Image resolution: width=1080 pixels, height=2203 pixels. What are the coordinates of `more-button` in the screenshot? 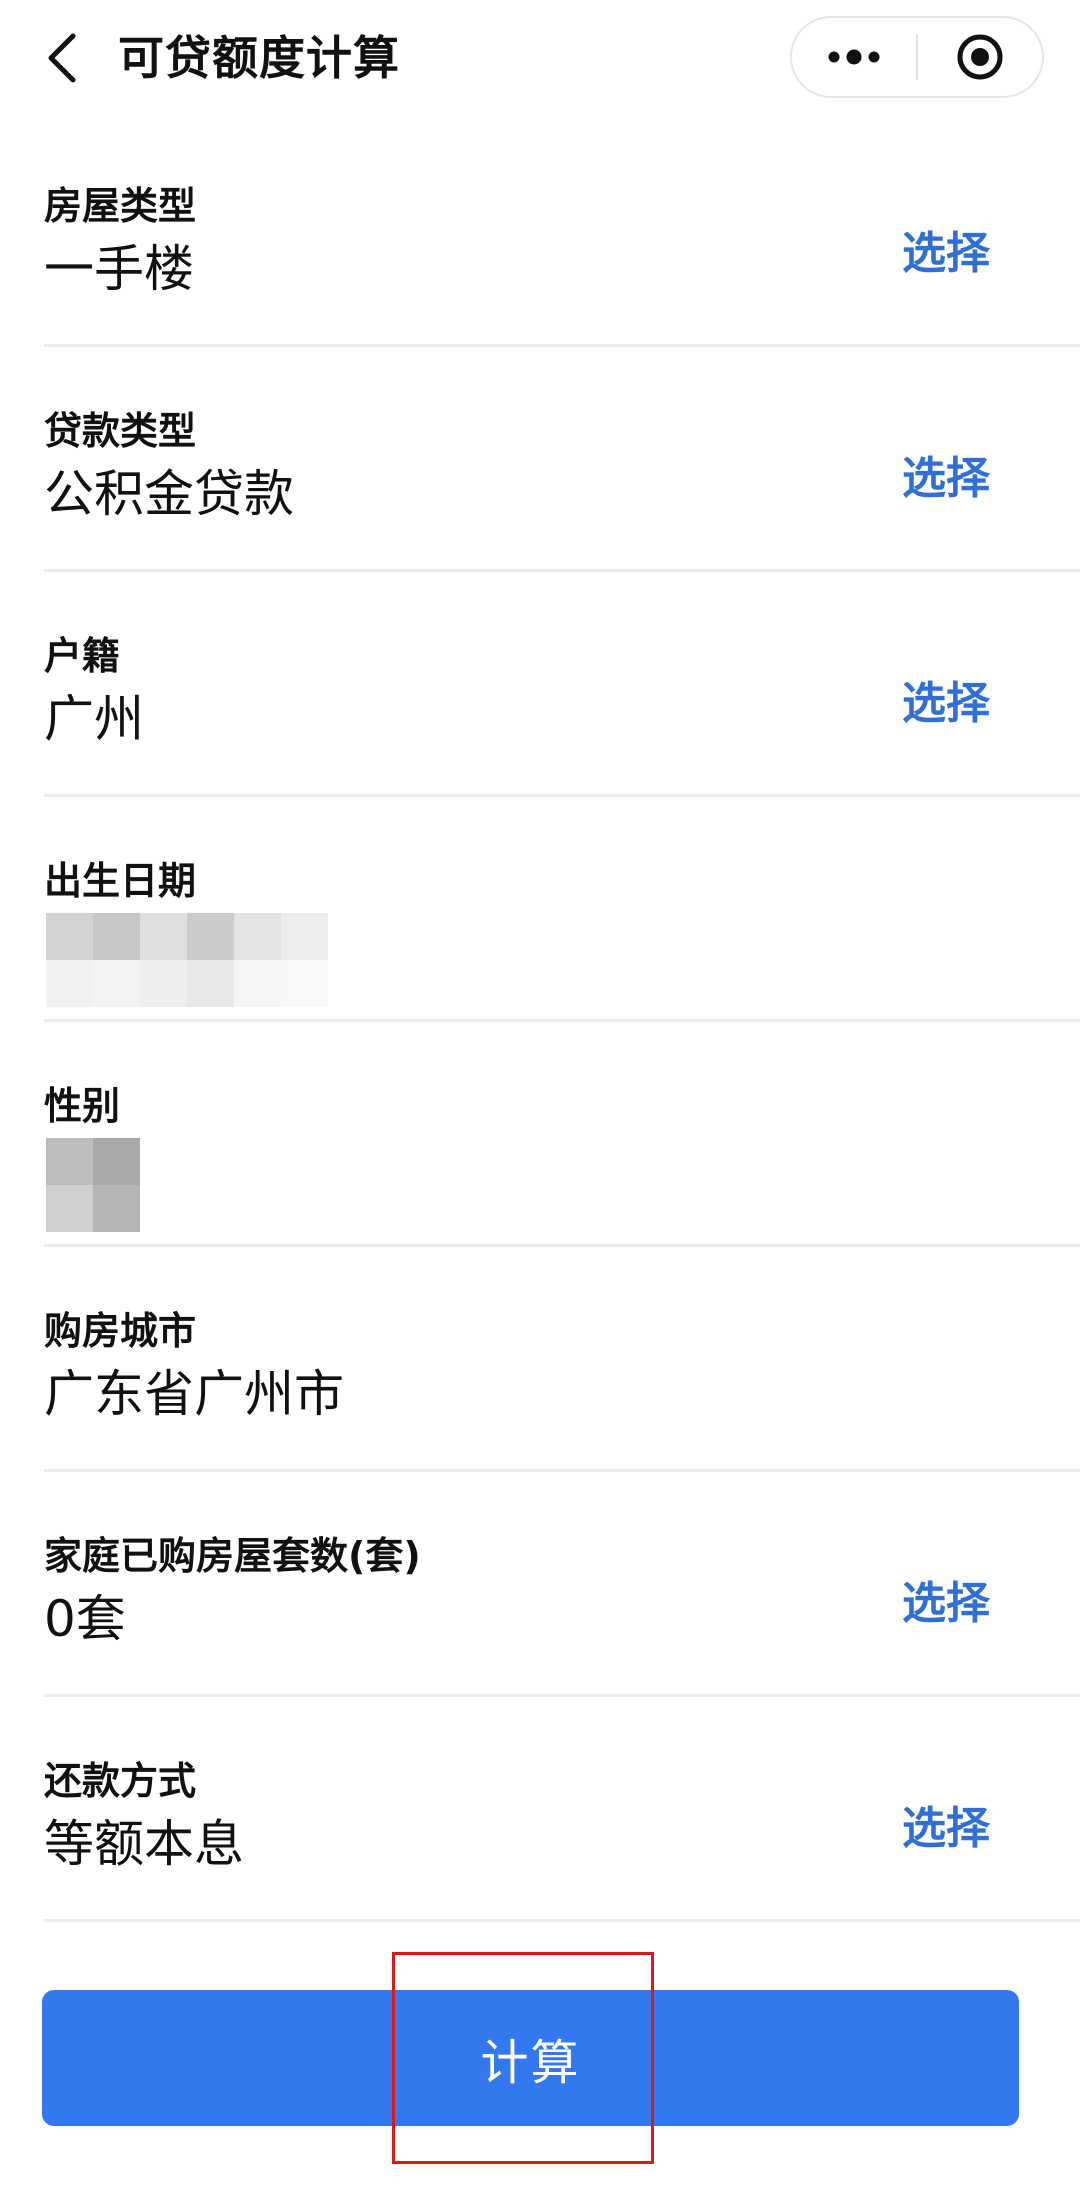 It's located at (854, 57).